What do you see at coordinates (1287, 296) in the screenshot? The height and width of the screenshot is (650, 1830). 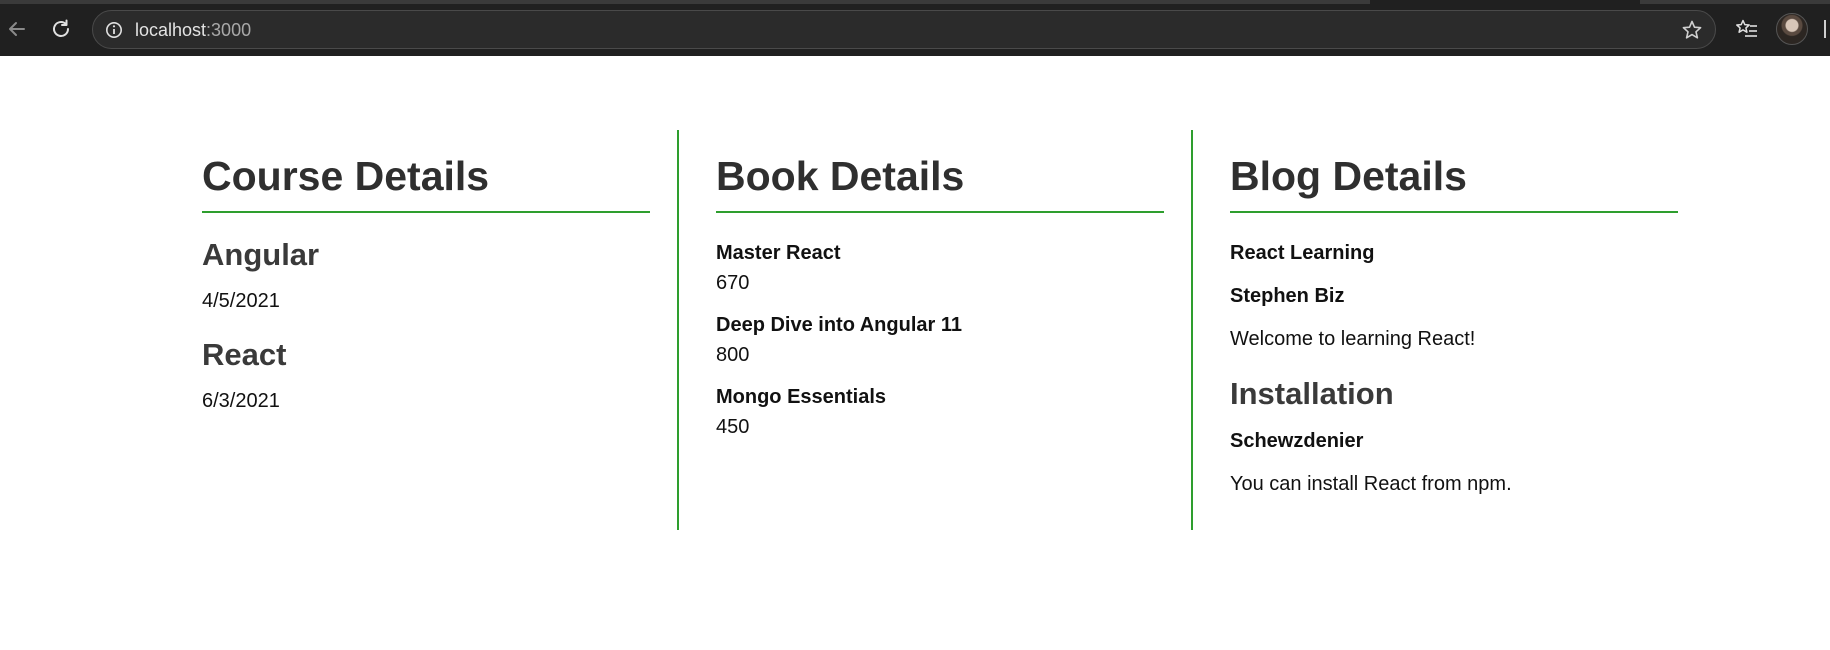 I see `blog-author: Stephen Biz` at bounding box center [1287, 296].